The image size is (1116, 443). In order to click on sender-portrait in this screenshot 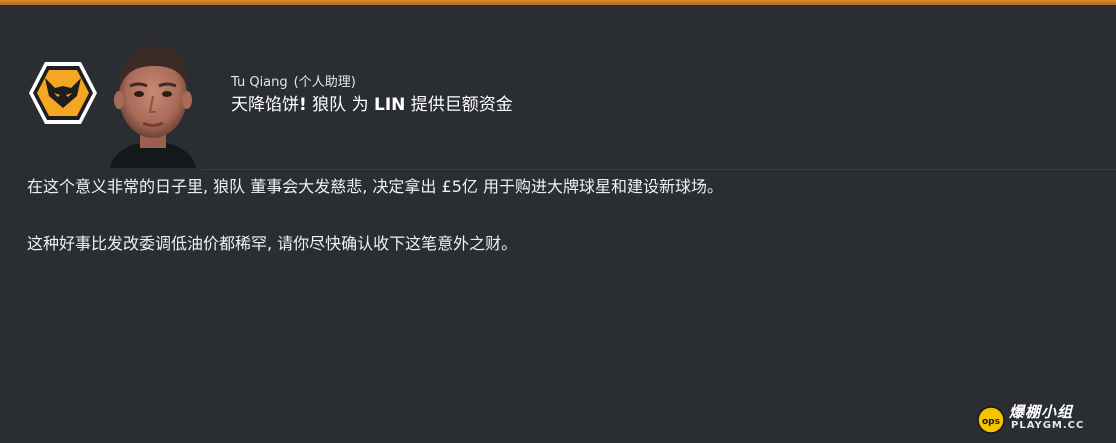, I will do `click(153, 104)`.